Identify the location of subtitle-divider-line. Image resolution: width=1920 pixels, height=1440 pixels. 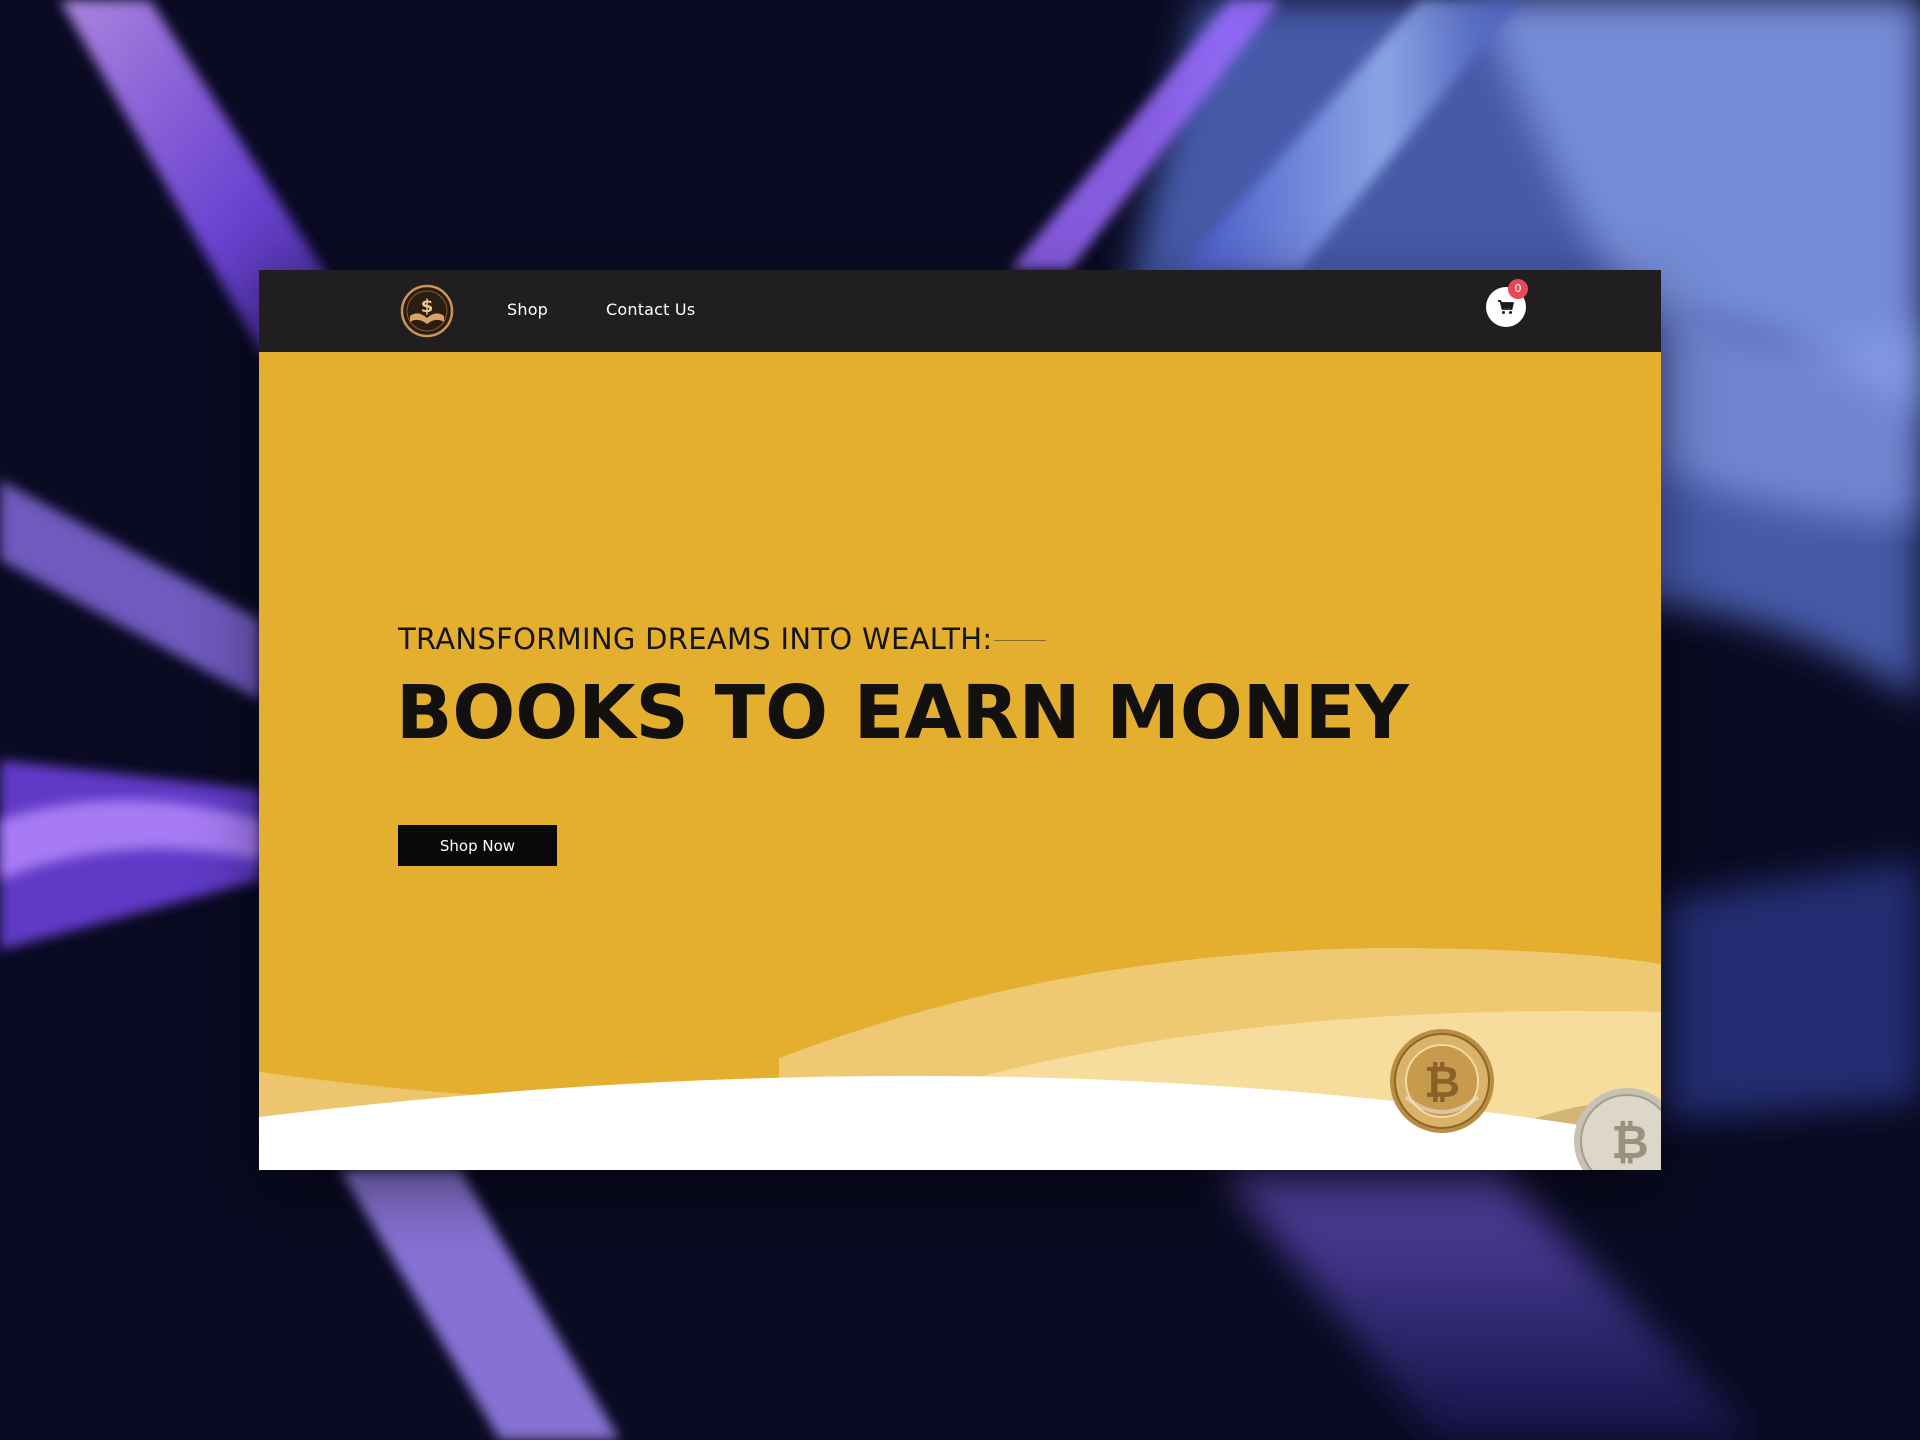
(1020, 640).